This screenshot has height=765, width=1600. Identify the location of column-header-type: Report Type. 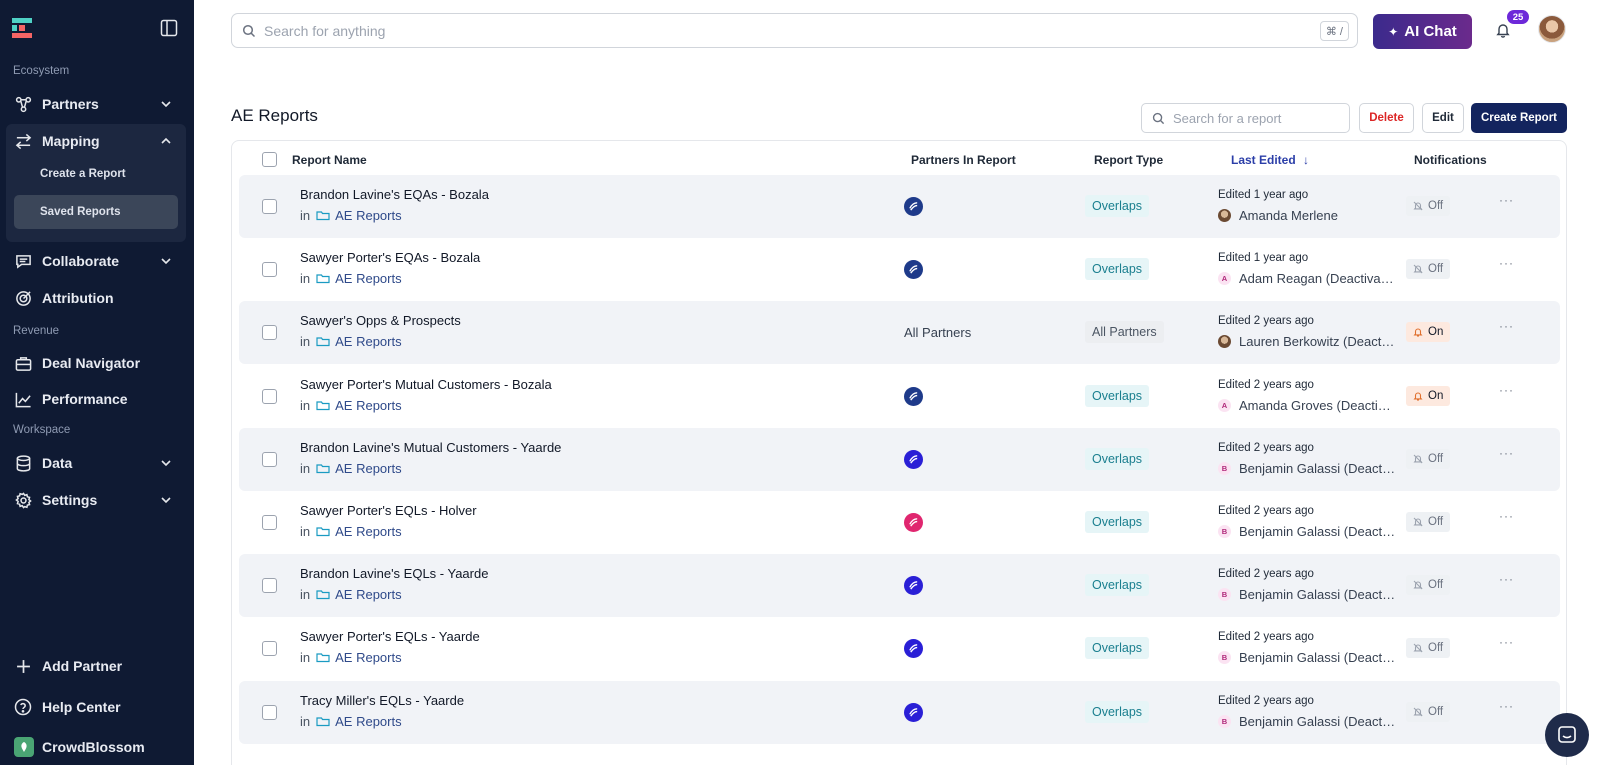
(1128, 160).